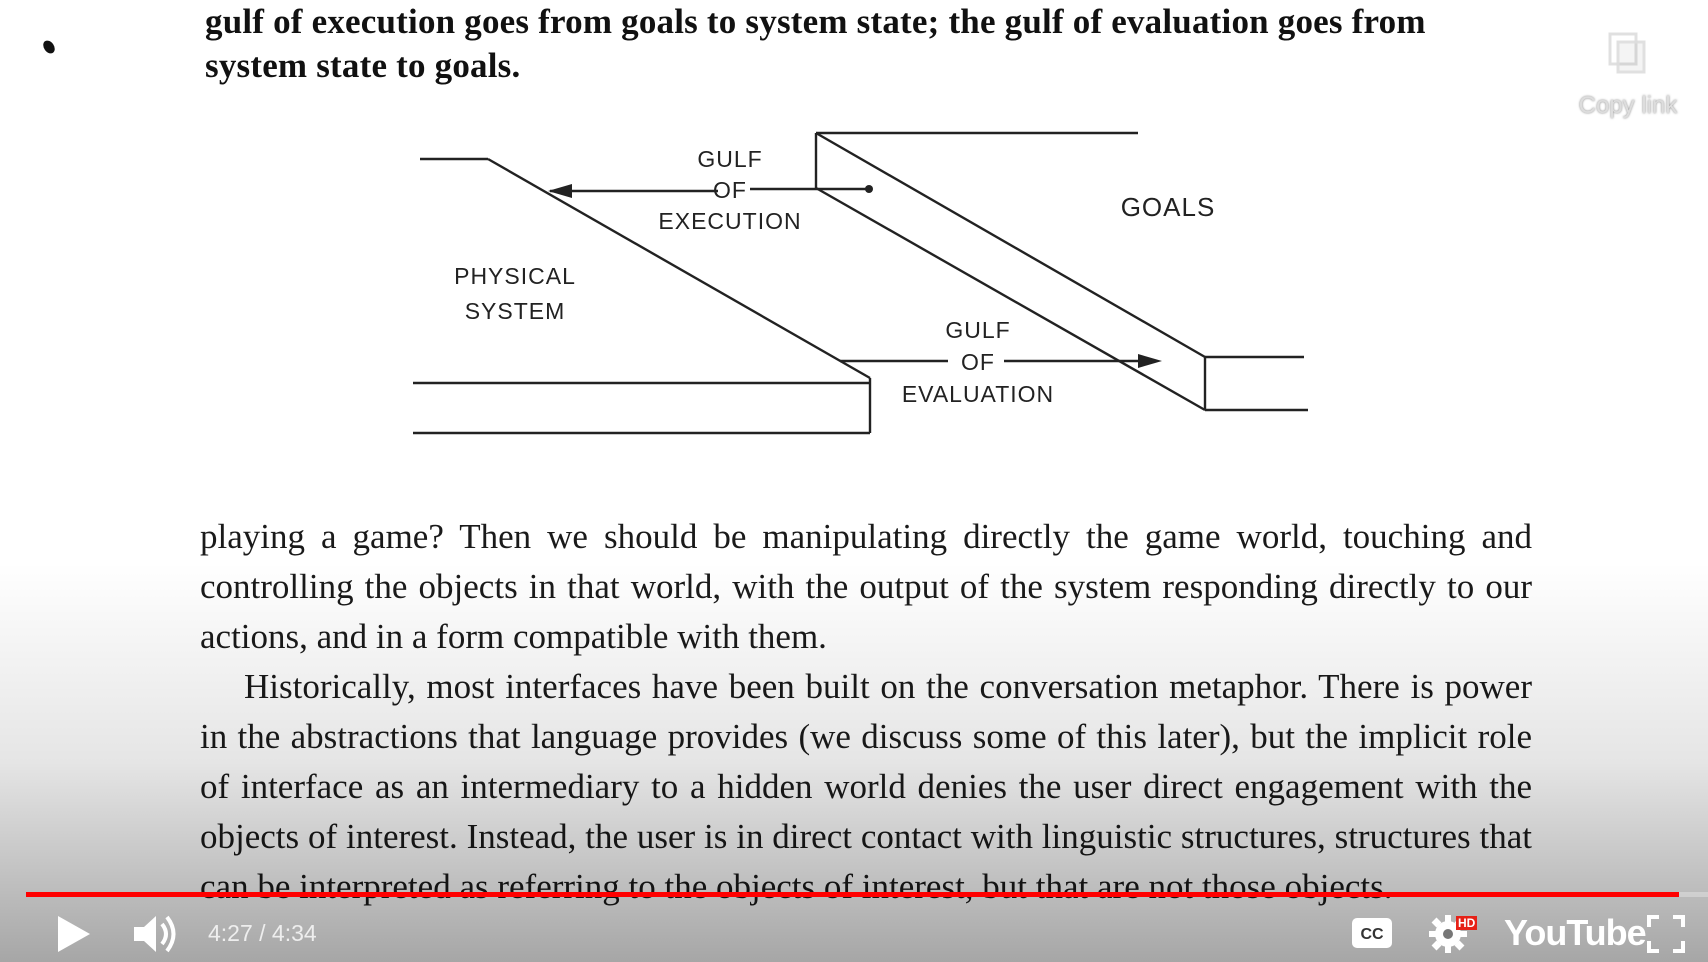  Describe the element at coordinates (977, 330) in the screenshot. I see `gulf-eval-label-1: GULF` at that location.